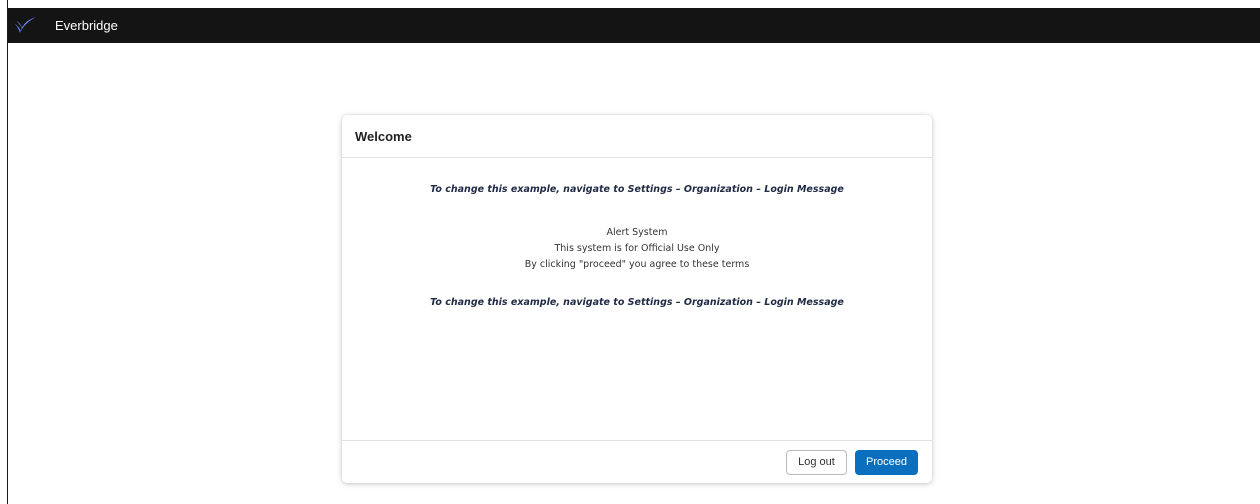  Describe the element at coordinates (383, 136) in the screenshot. I see `dialog-title: Welcome` at that location.